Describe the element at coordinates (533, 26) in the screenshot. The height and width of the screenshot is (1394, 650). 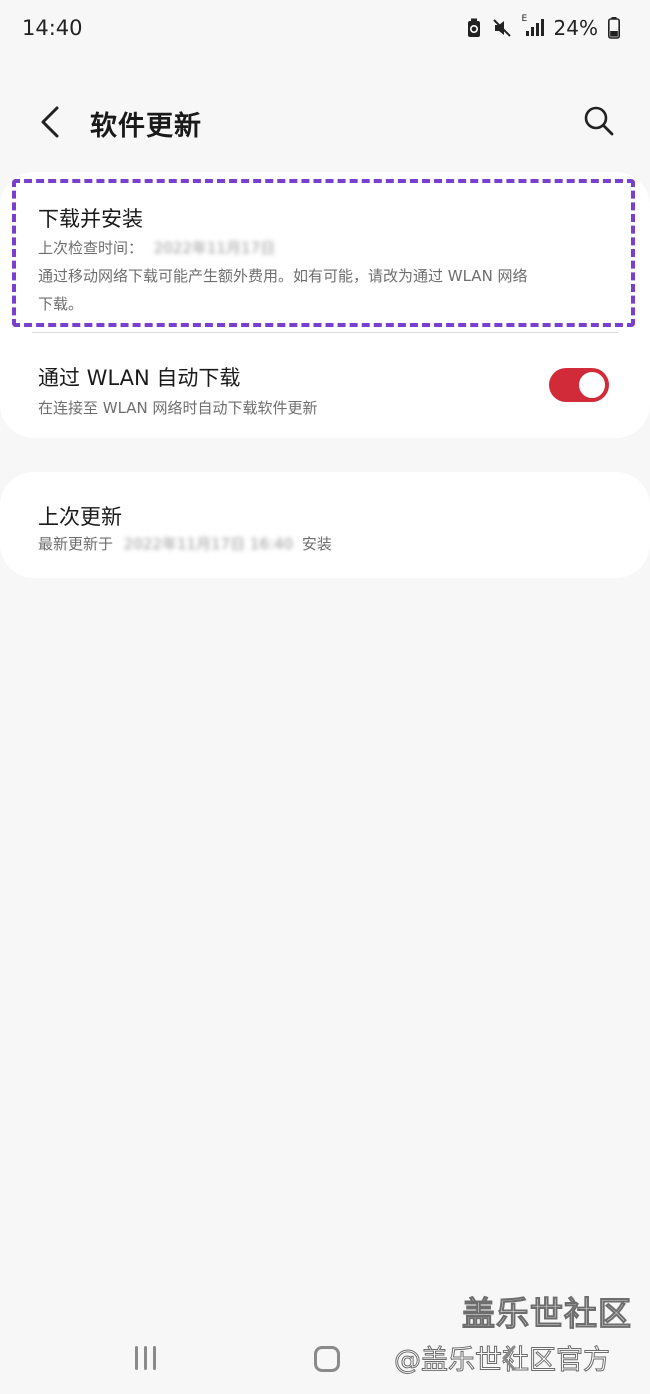
I see `signal-icon: E` at that location.